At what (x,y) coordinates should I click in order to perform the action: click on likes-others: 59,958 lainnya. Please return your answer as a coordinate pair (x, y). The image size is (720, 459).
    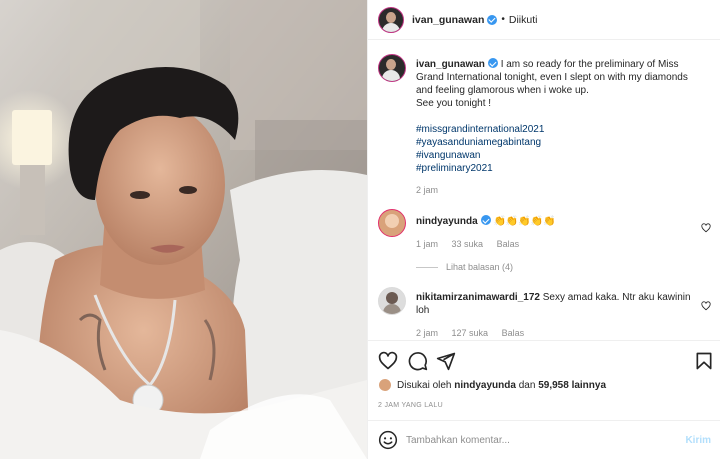
    Looking at the image, I should click on (572, 385).